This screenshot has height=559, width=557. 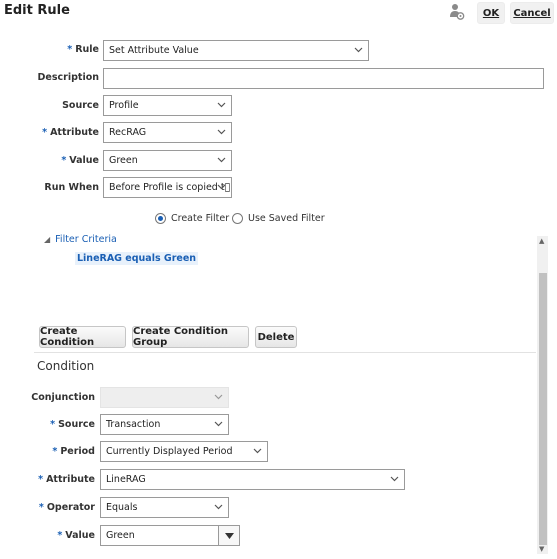 What do you see at coordinates (83, 49) in the screenshot?
I see `rule-label: * Rule` at bounding box center [83, 49].